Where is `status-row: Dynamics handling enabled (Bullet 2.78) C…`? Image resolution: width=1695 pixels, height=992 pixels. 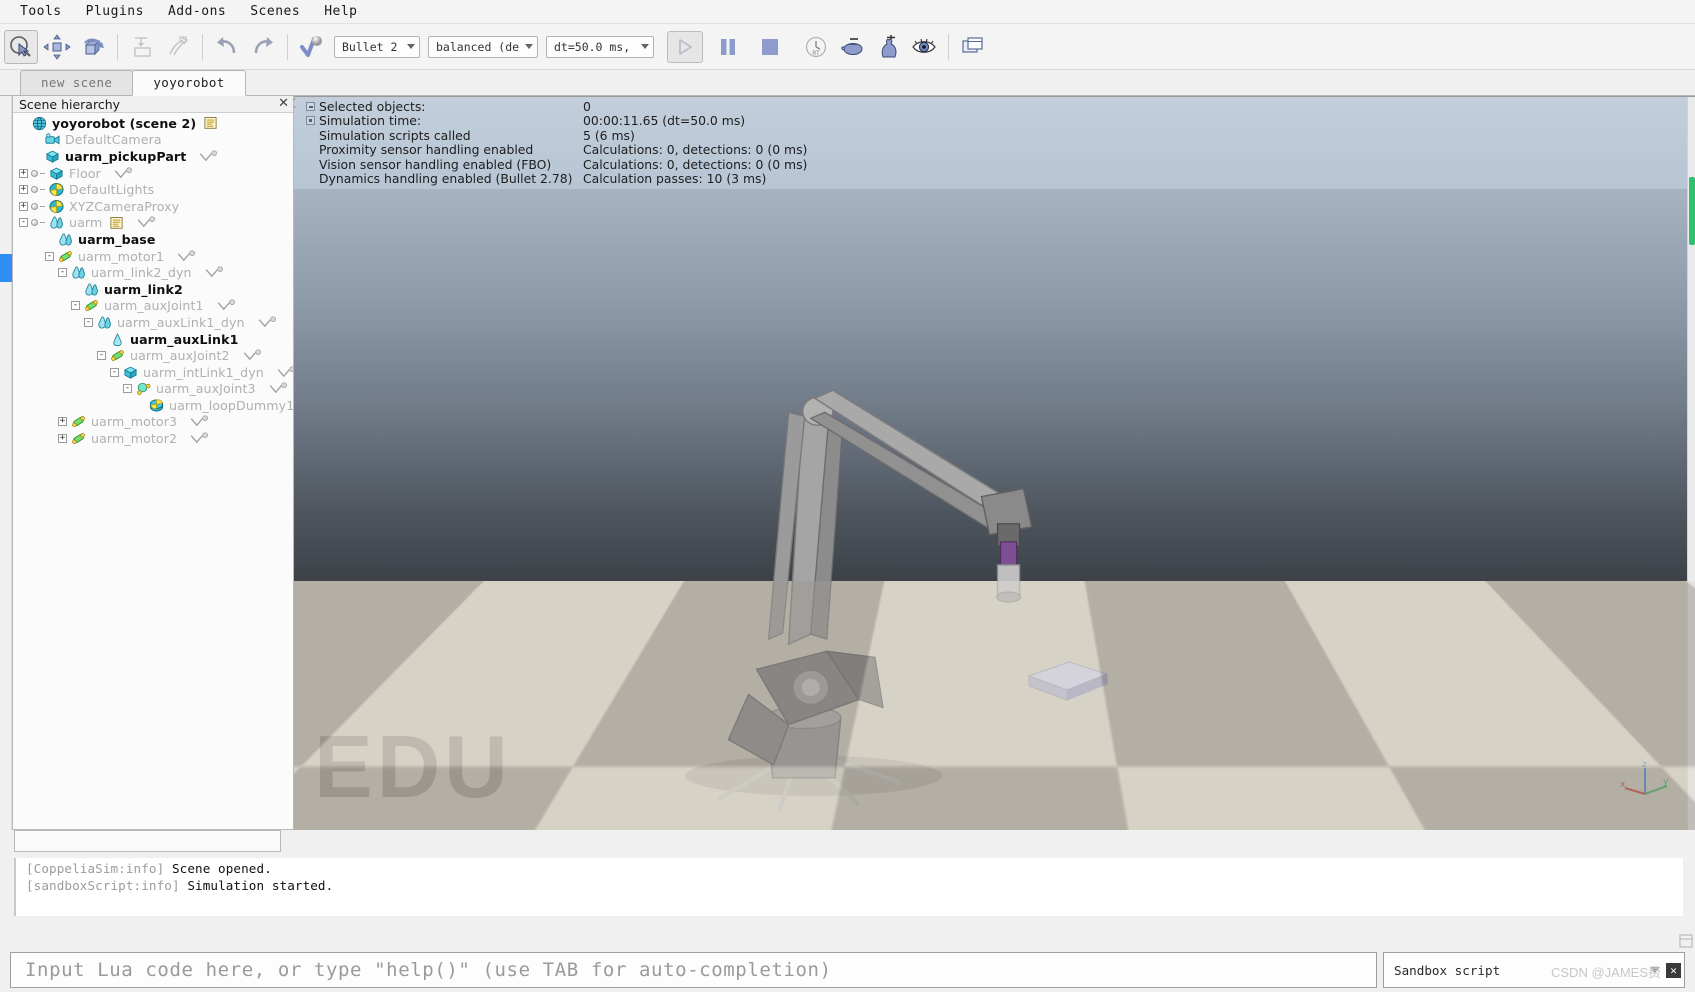 status-row: Dynamics handling enabled (Bullet 2.78) C… is located at coordinates (1000, 178).